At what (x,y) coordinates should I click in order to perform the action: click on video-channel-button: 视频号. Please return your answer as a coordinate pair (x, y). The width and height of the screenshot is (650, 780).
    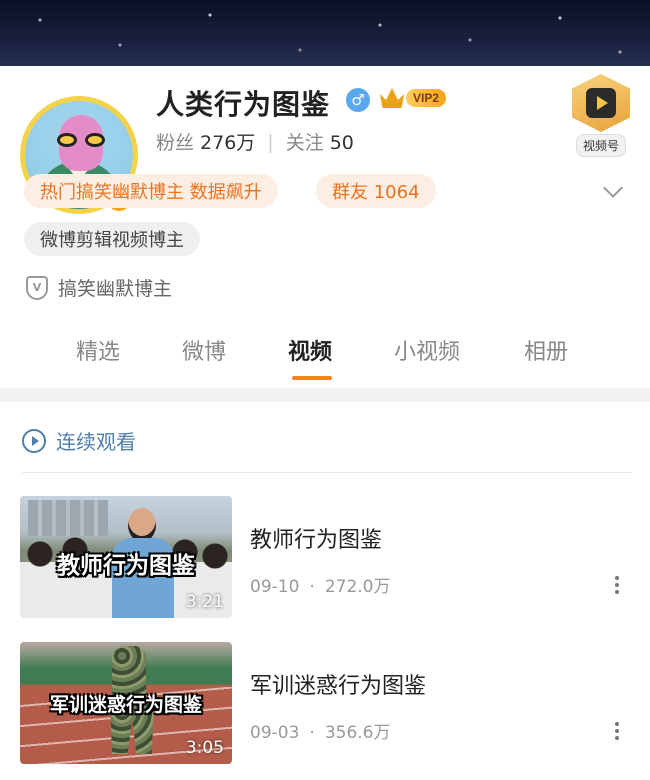
    Looking at the image, I should click on (601, 120).